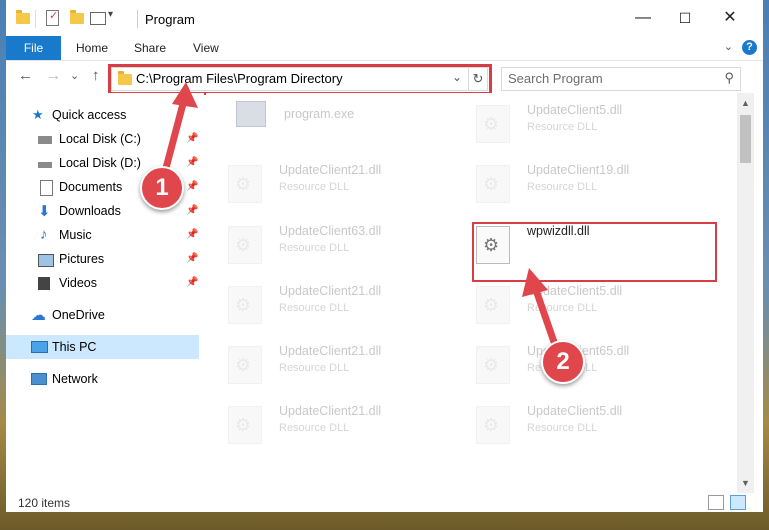  I want to click on step-1-badge: 1, so click(162, 188).